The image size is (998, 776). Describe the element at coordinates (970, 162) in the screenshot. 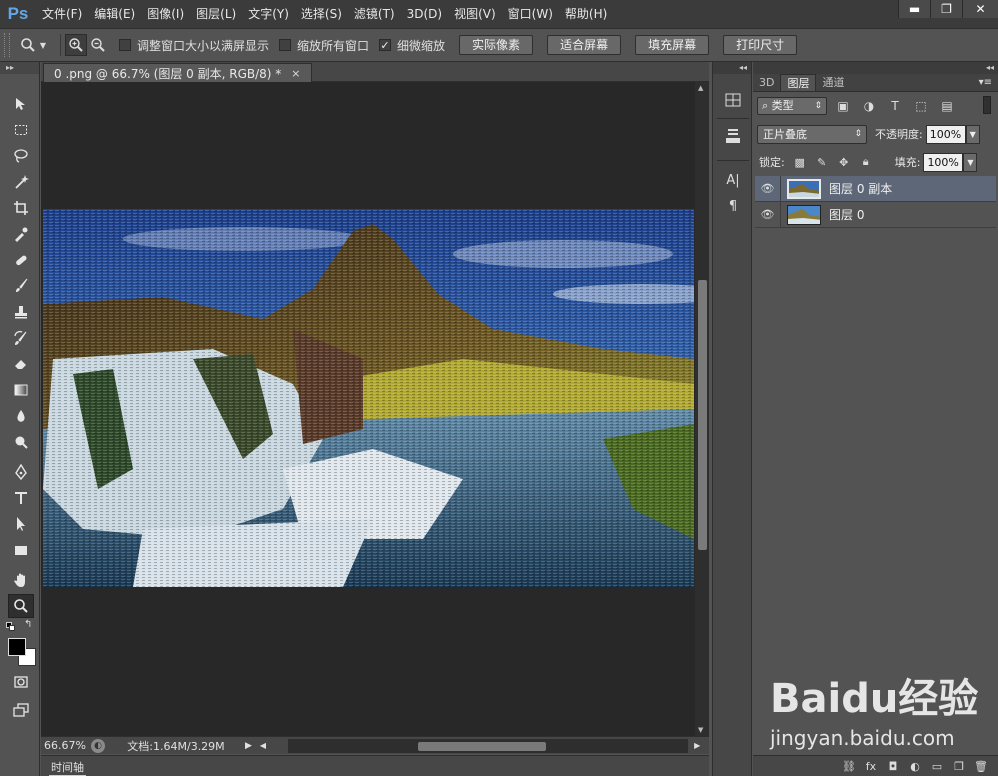

I see `fill-dropdown-icon: ▼` at that location.